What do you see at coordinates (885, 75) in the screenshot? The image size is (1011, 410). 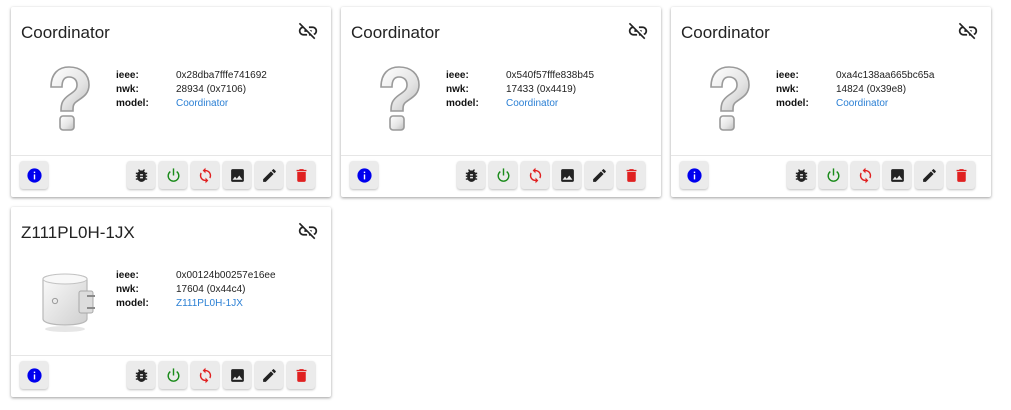 I see `ieee-value: 0xa4c138aa665bc65a` at bounding box center [885, 75].